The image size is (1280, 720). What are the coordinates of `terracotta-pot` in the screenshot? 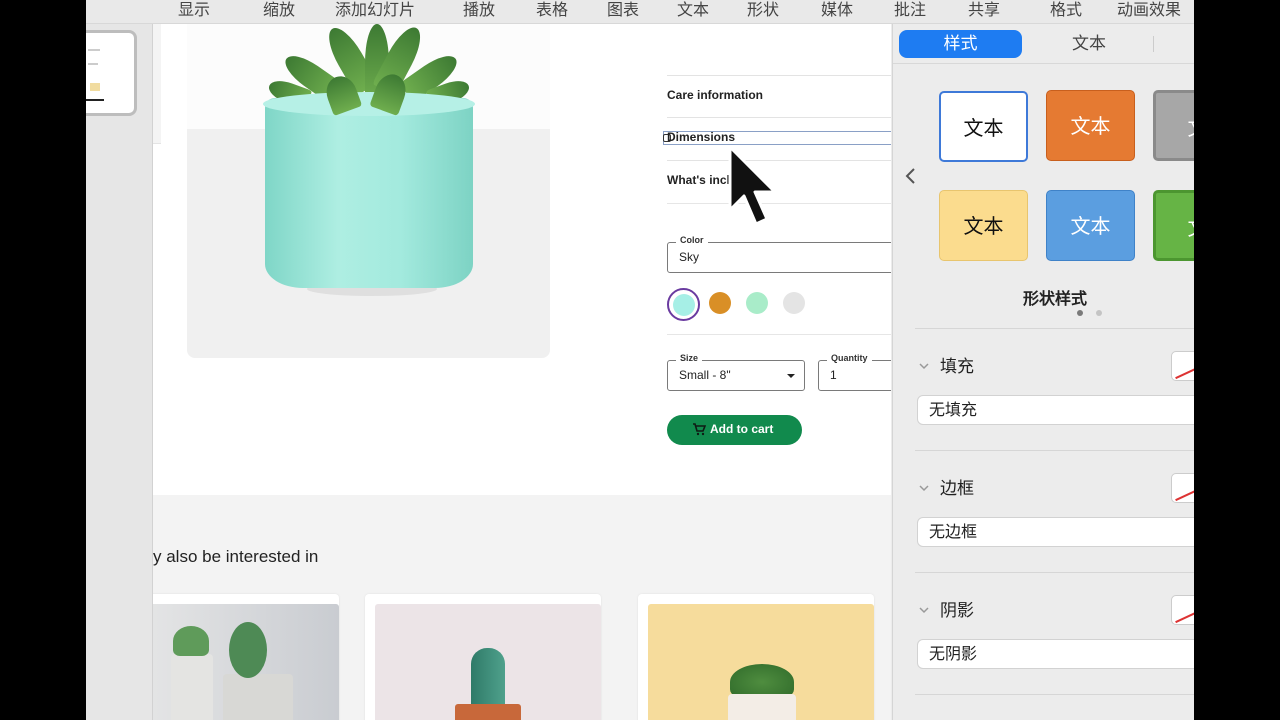 It's located at (488, 712).